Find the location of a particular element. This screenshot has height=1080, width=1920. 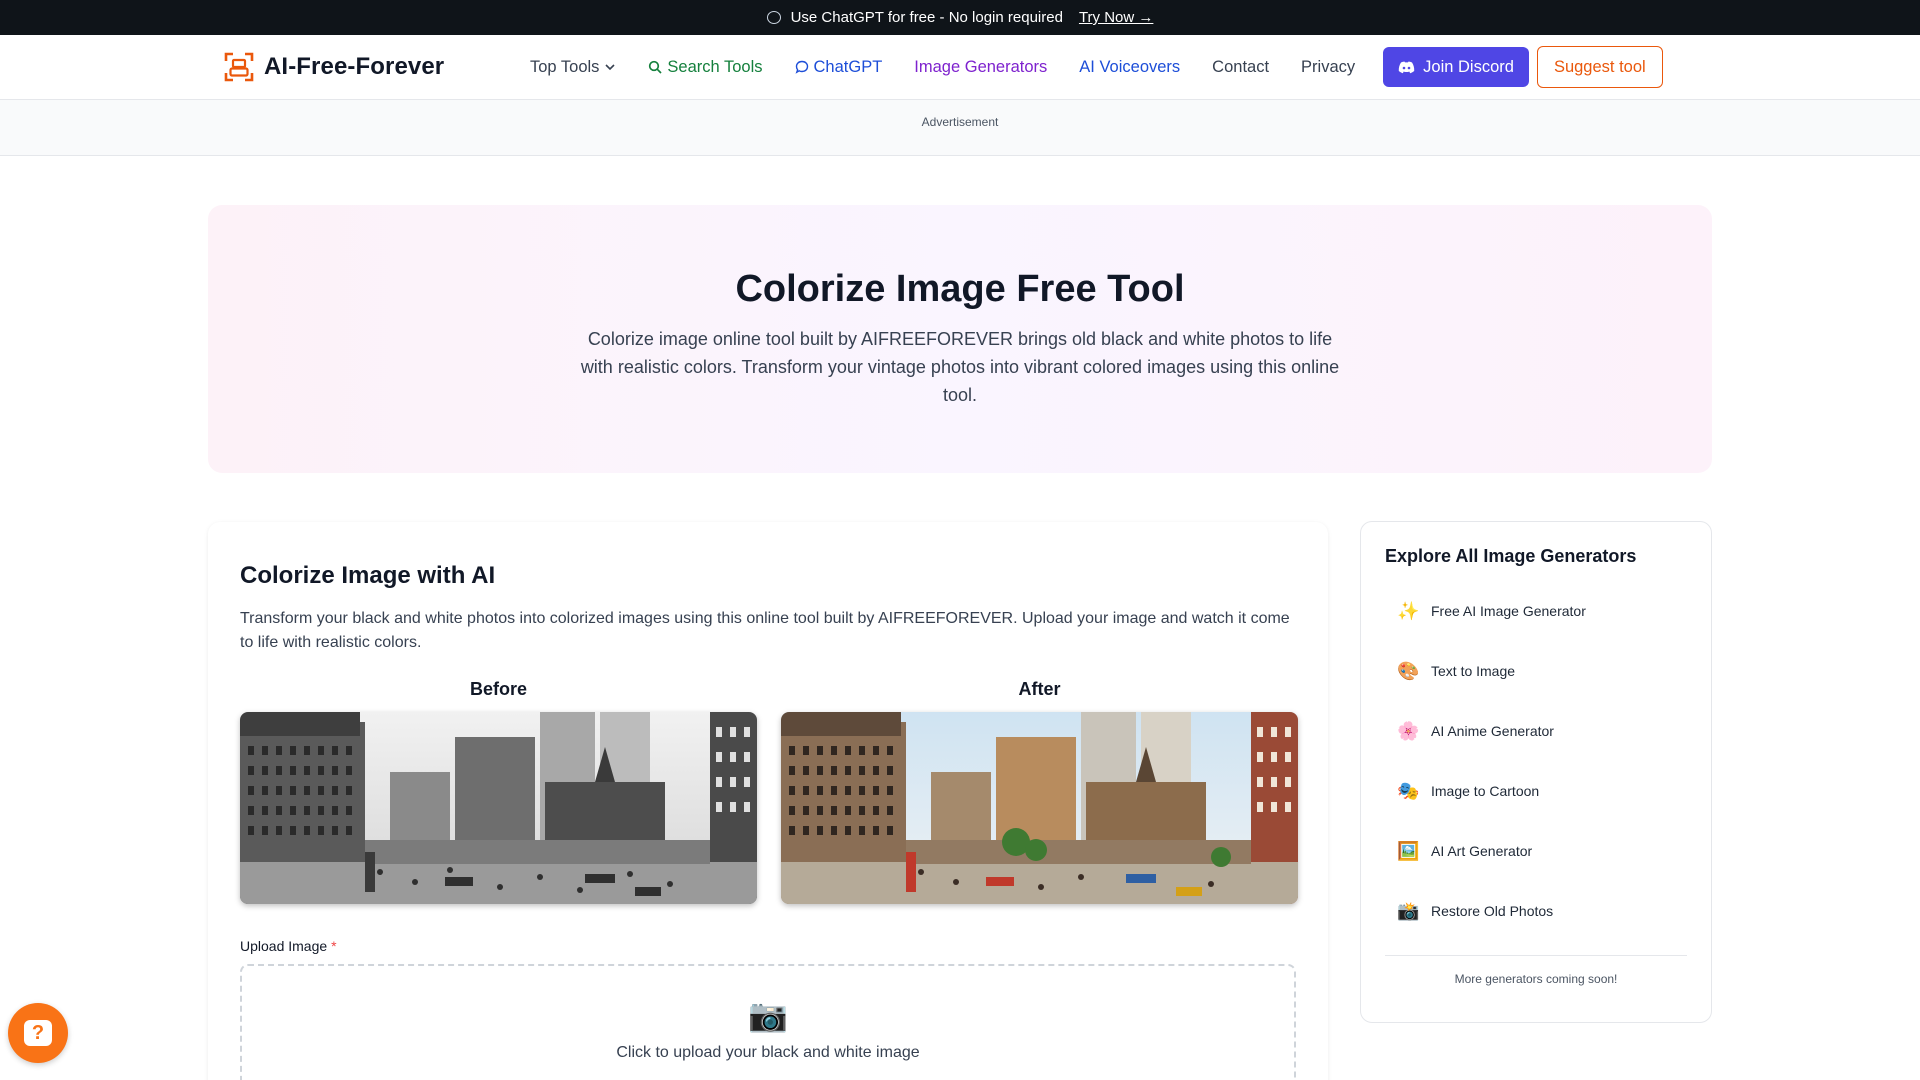

sidebar-item-label: Text to Image is located at coordinates (1473, 671).